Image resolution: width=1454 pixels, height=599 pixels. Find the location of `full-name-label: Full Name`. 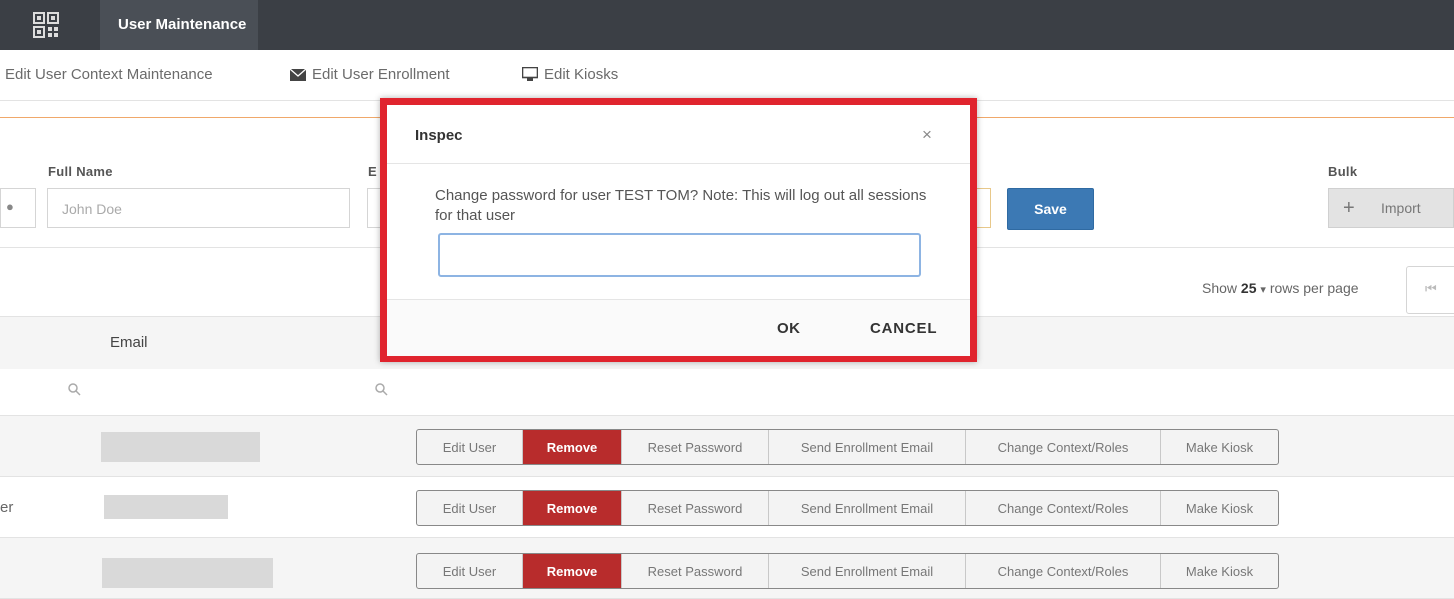

full-name-label: Full Name is located at coordinates (80, 171).